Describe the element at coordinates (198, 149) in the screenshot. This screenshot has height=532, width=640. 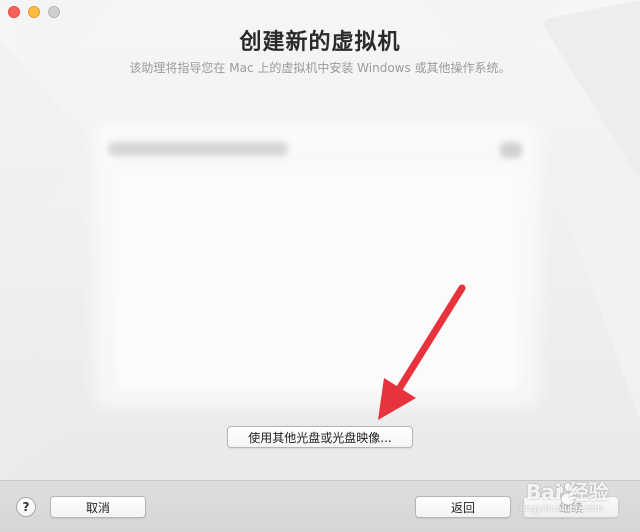
I see `panel-header-blurred` at that location.